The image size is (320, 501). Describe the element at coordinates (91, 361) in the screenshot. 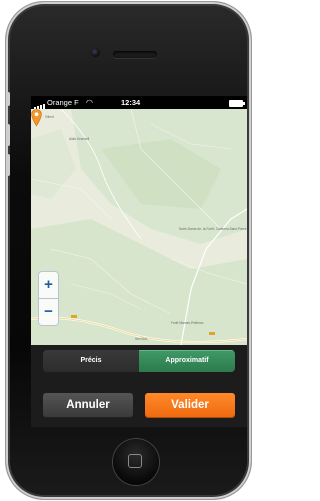

I see `precise-segment: Précis` at that location.